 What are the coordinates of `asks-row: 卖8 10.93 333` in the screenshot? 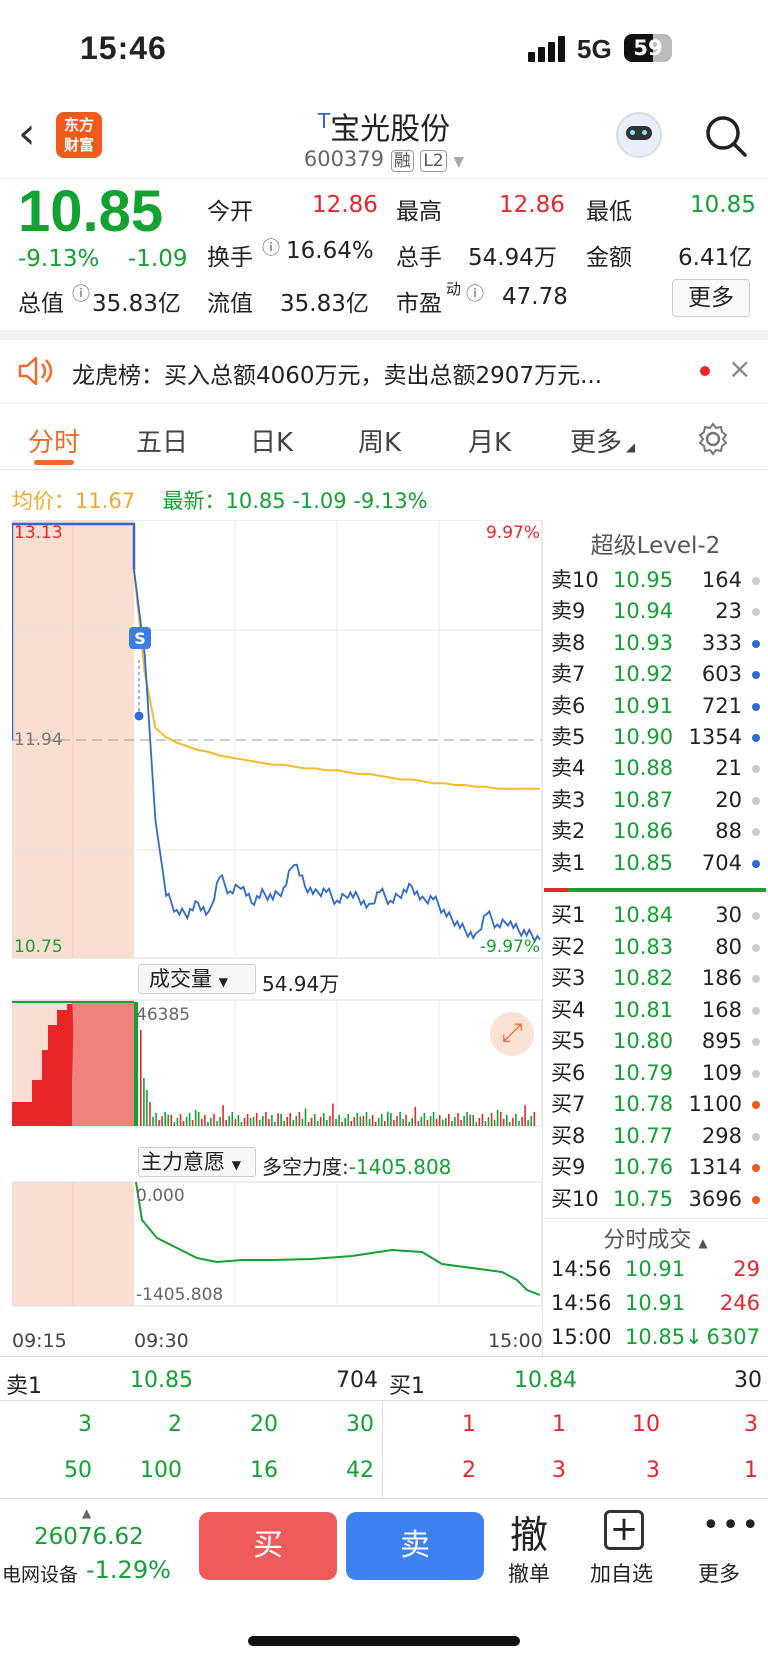 It's located at (655, 643).